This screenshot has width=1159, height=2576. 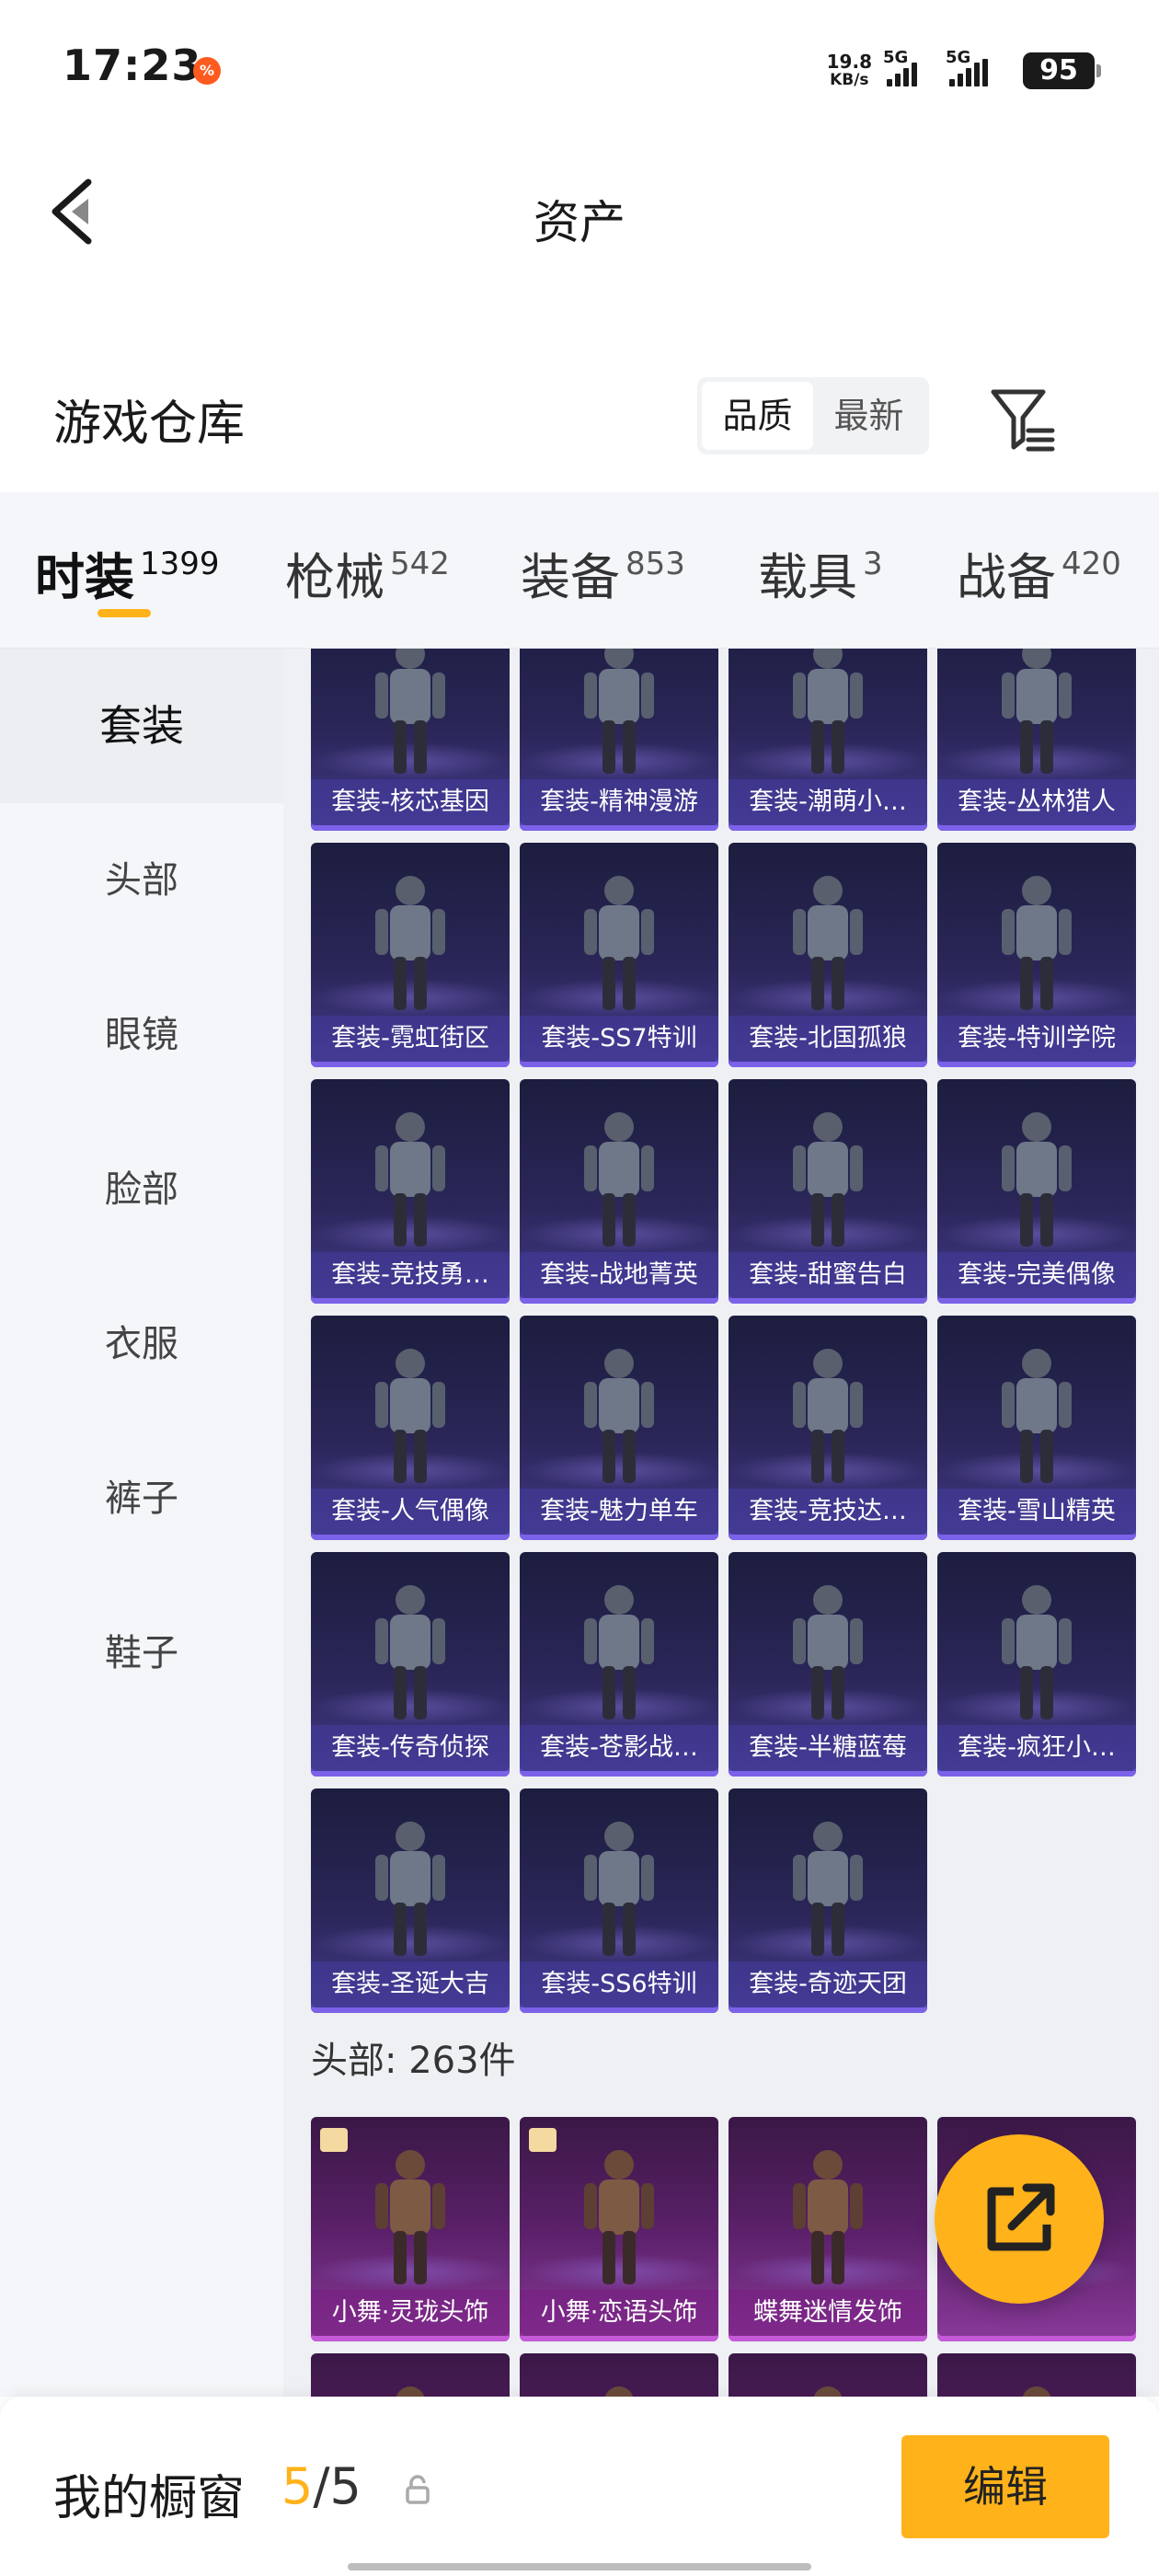 I want to click on suit-item-tile: 套装-霓虹街区, so click(x=410, y=955).